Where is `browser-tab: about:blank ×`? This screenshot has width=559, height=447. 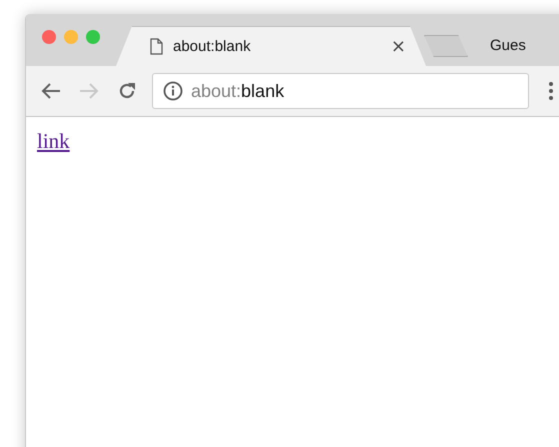
browser-tab: about:blank × is located at coordinates (271, 46).